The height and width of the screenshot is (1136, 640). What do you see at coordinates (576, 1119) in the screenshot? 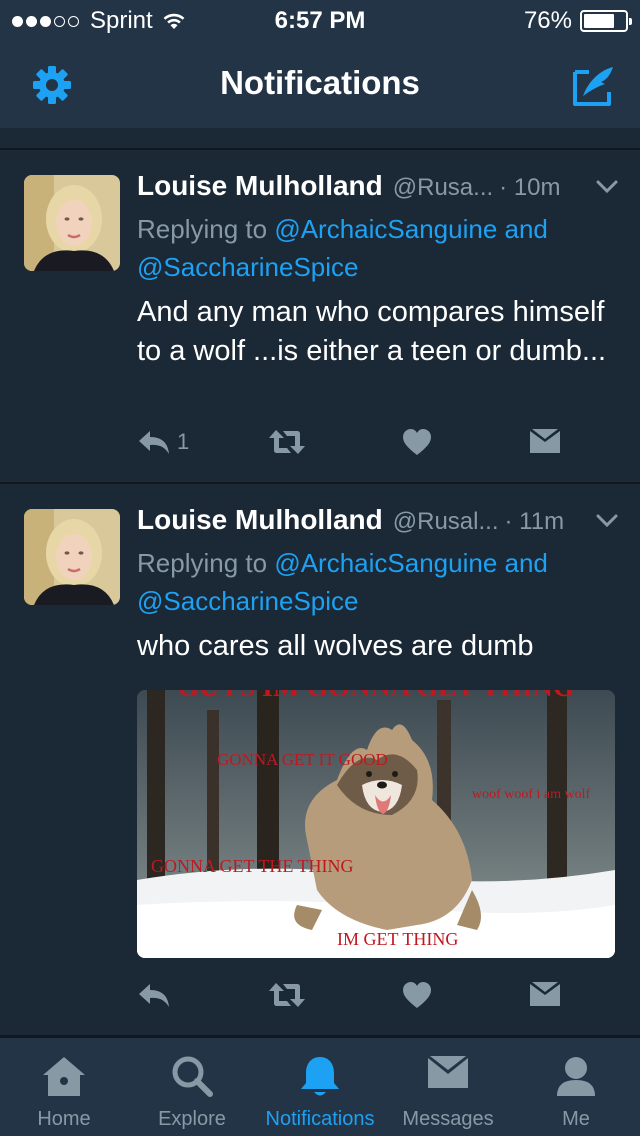
I see `tab-label: Me` at bounding box center [576, 1119].